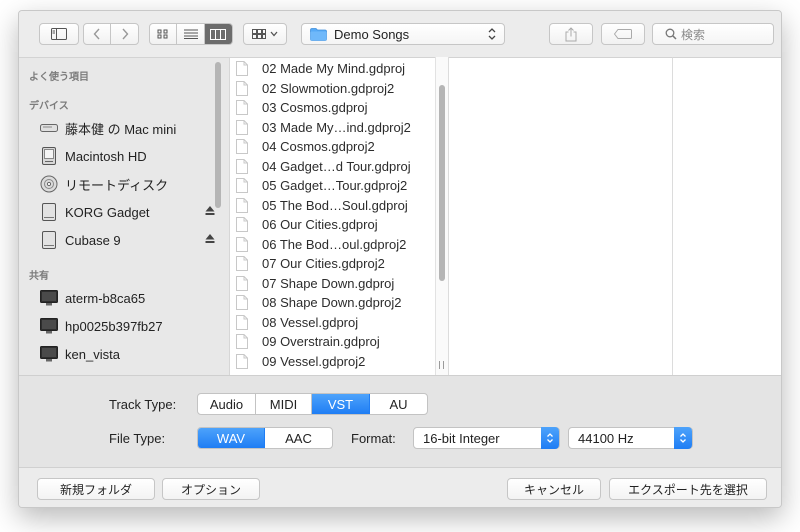  I want to click on back-button, so click(98, 34).